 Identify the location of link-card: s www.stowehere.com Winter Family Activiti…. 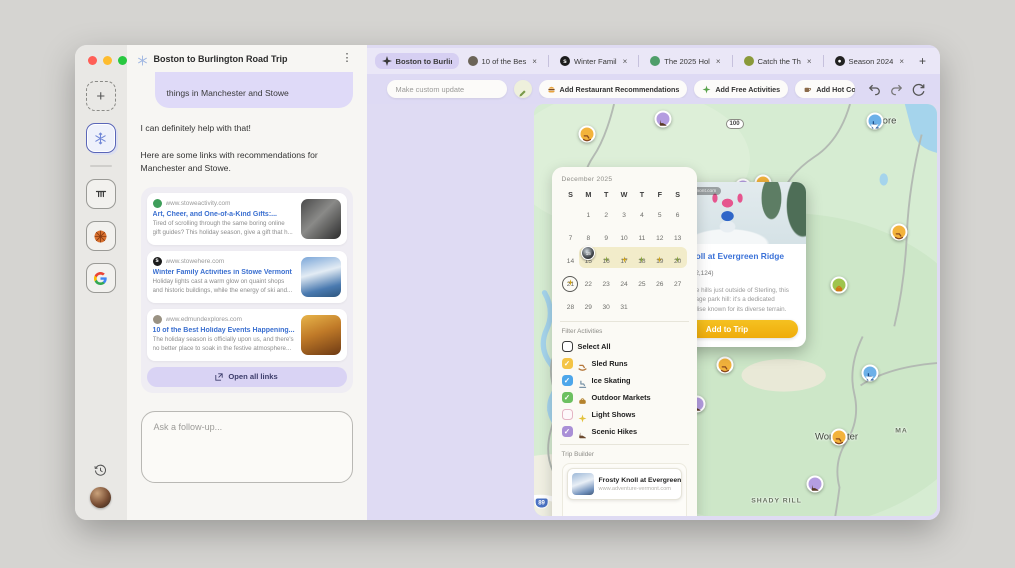
(246, 276).